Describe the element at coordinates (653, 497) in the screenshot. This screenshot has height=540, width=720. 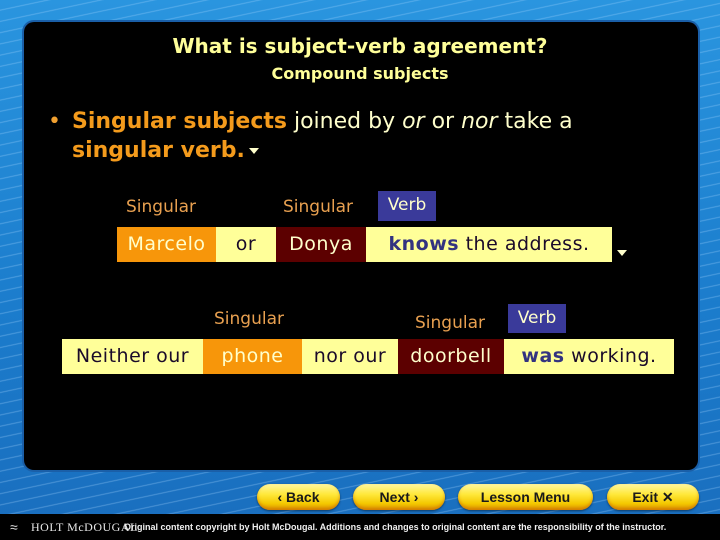
I see `exit-button: Exit ✕` at that location.